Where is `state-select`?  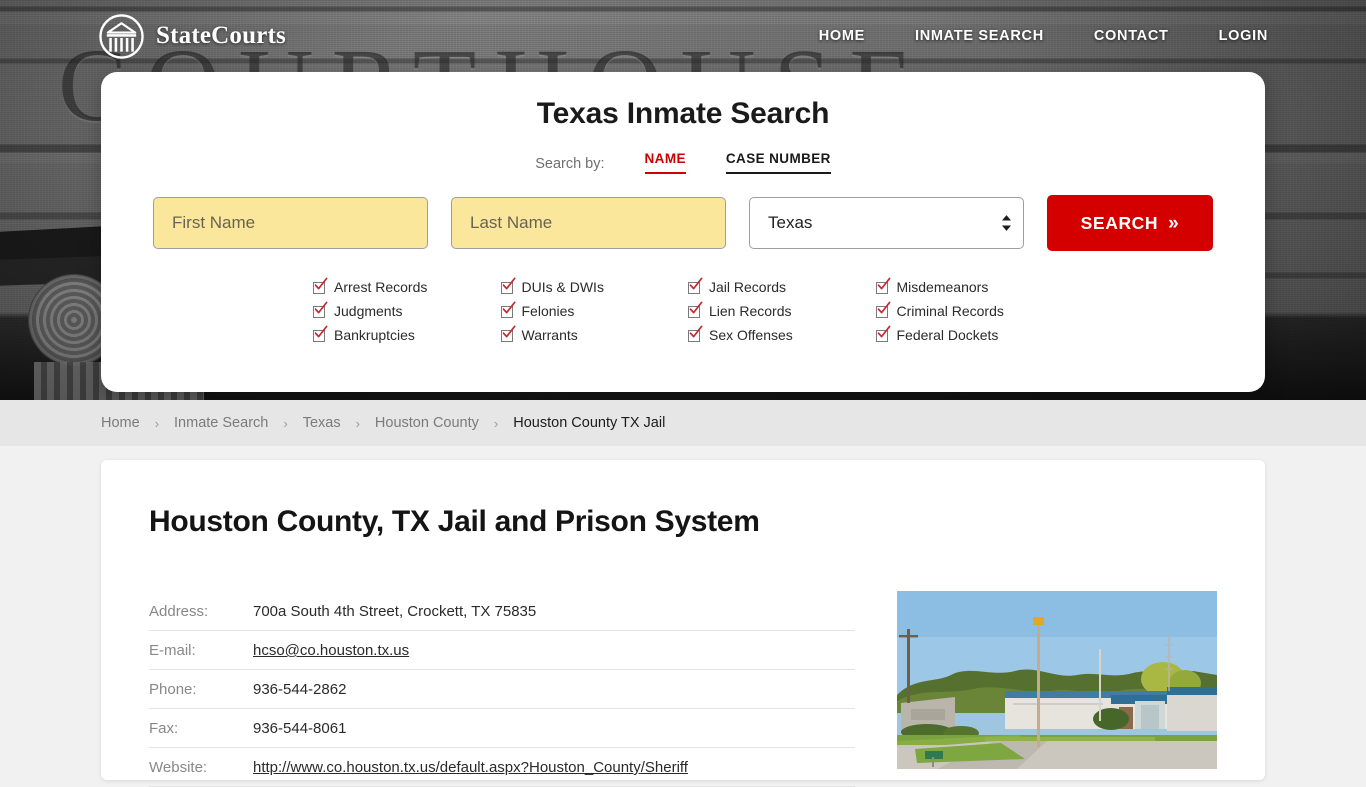
state-select is located at coordinates (886, 223).